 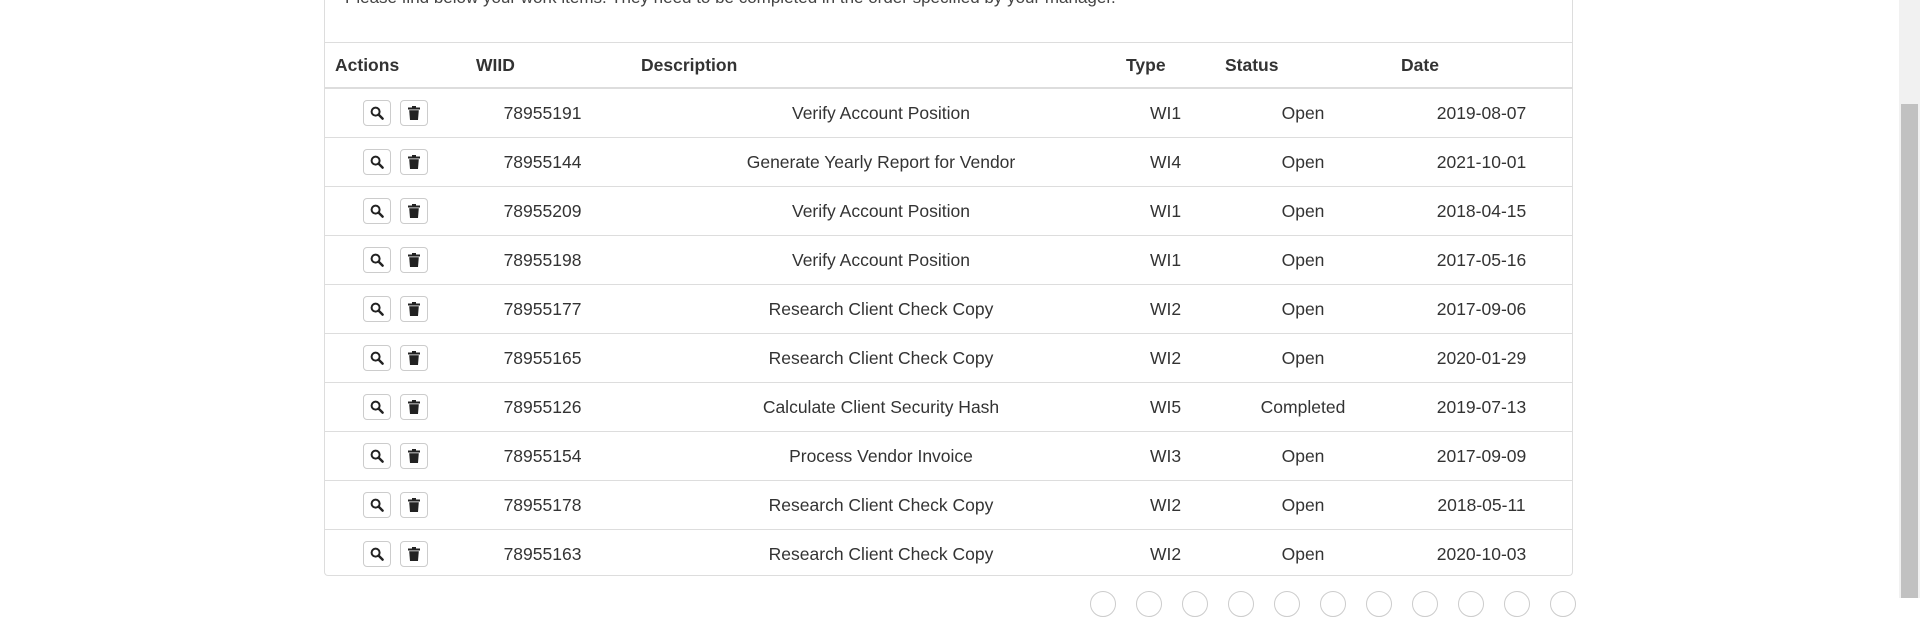 I want to click on cell-wiid: 78955178, so click(x=548, y=505).